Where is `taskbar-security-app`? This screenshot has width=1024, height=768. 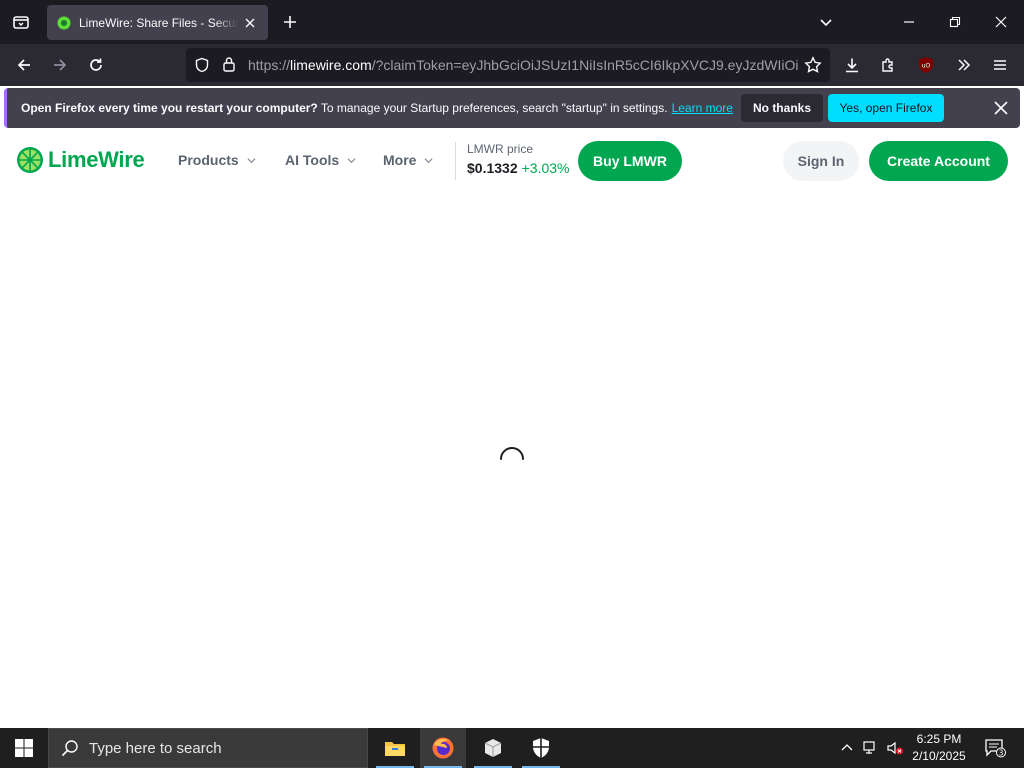
taskbar-security-app is located at coordinates (541, 748).